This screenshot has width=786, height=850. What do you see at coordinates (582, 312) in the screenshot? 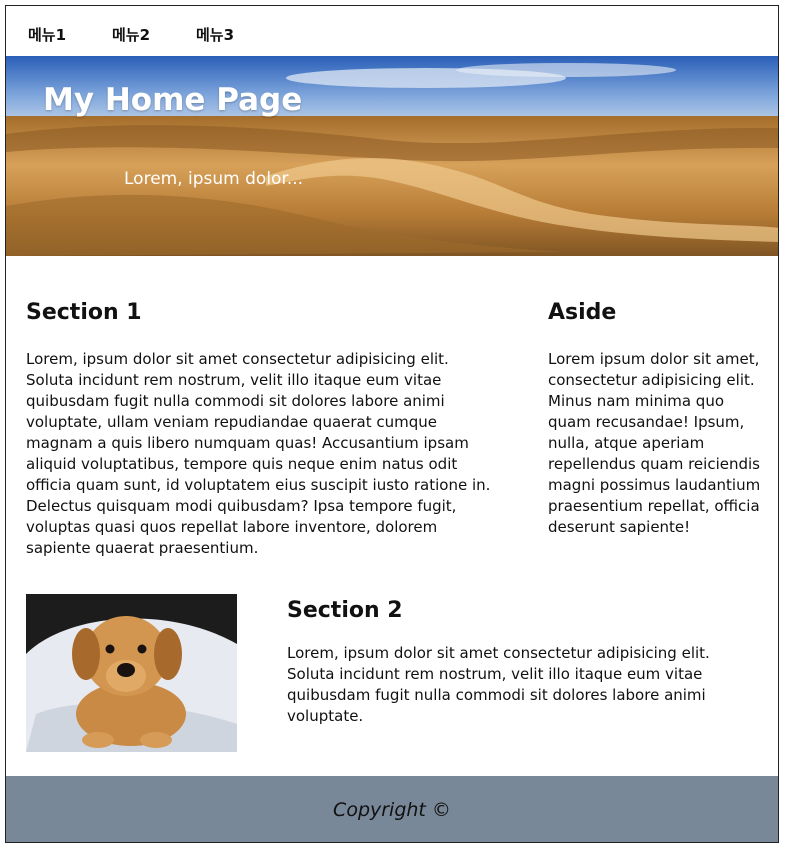
I see `aside-title: Aside` at bounding box center [582, 312].